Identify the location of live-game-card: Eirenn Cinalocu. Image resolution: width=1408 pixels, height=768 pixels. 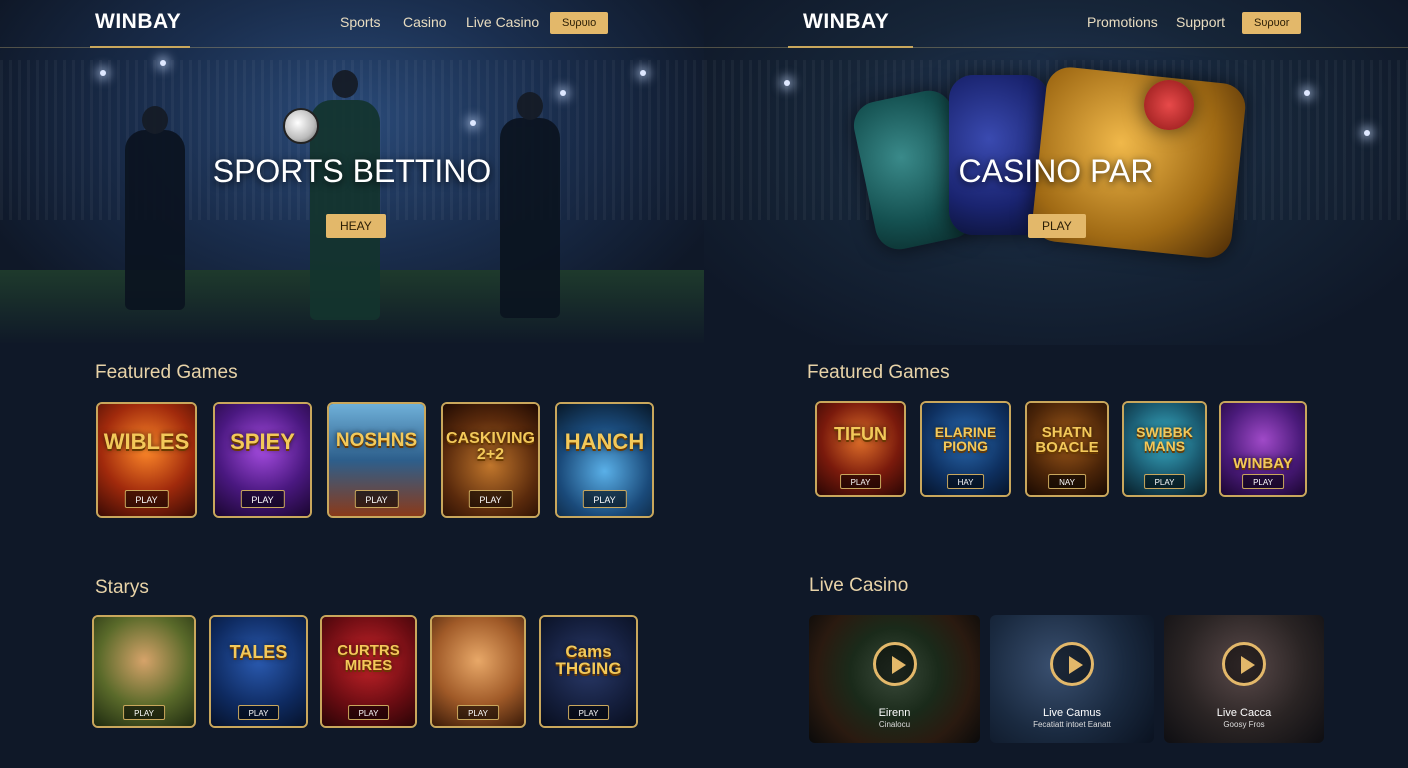
(894, 679).